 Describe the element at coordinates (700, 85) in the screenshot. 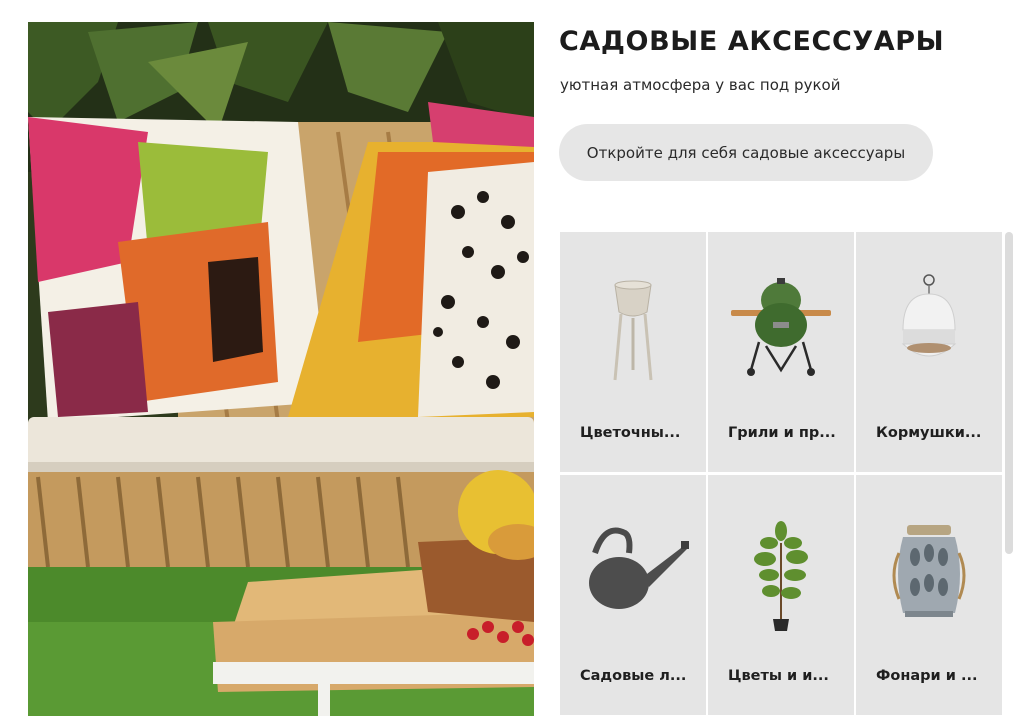

I see `section-subtitle: уютная атмосфера у вас под рукой` at that location.